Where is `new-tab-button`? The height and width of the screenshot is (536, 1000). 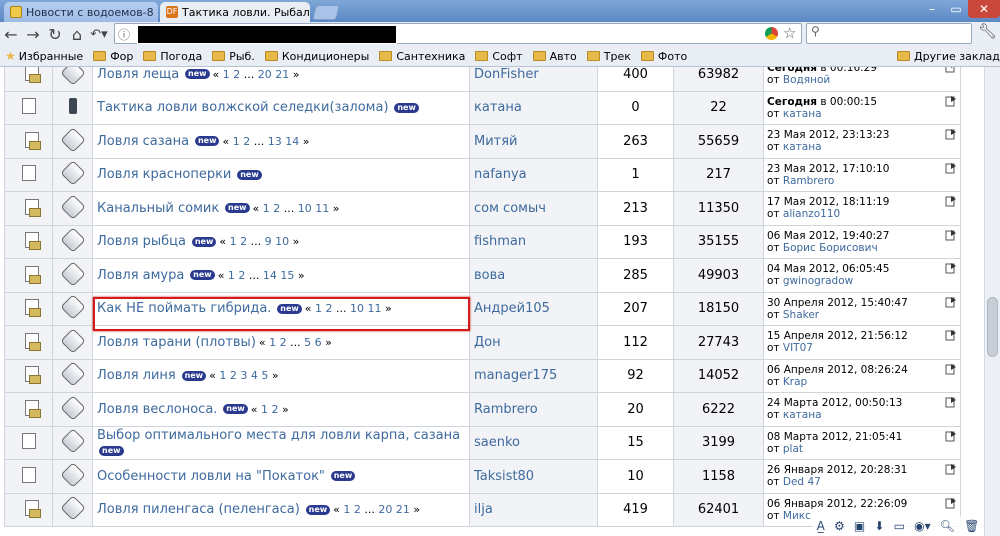
new-tab-button is located at coordinates (326, 12).